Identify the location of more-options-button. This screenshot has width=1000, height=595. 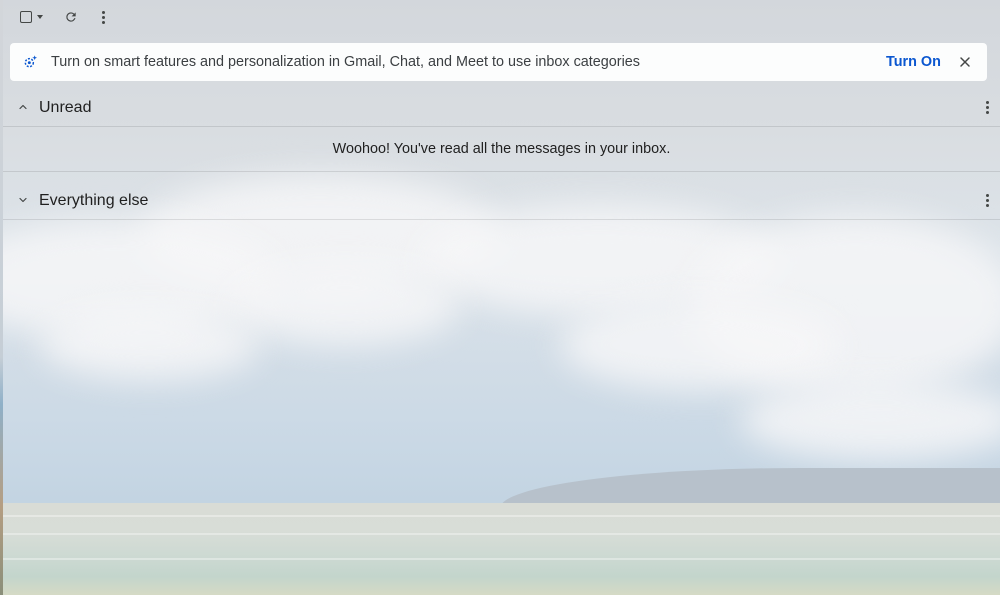
(103, 17).